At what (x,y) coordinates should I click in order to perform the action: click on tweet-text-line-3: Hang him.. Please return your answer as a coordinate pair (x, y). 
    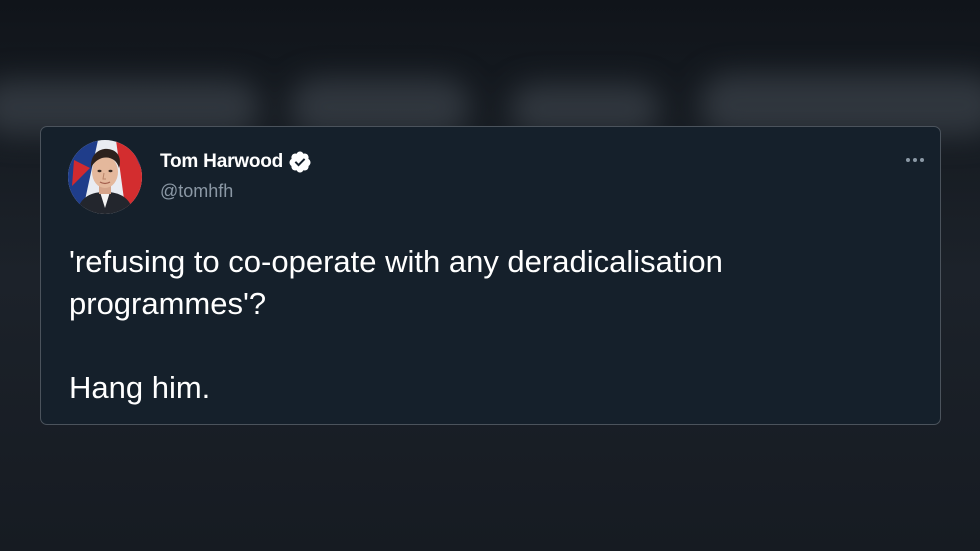
    Looking at the image, I should click on (140, 387).